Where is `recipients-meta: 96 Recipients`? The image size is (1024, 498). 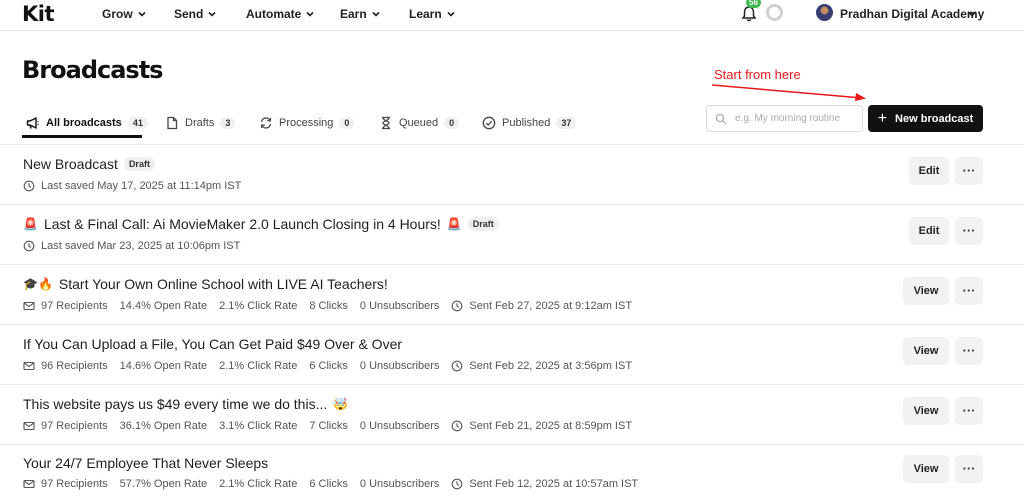
recipients-meta: 96 Recipients is located at coordinates (65, 366).